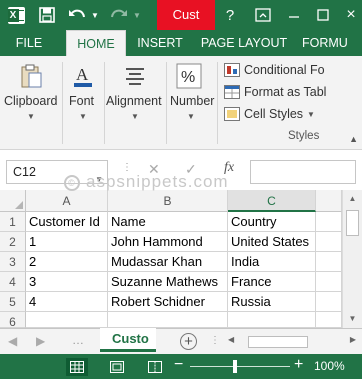 This screenshot has height=379, width=362. I want to click on cell-d3, so click(329, 262).